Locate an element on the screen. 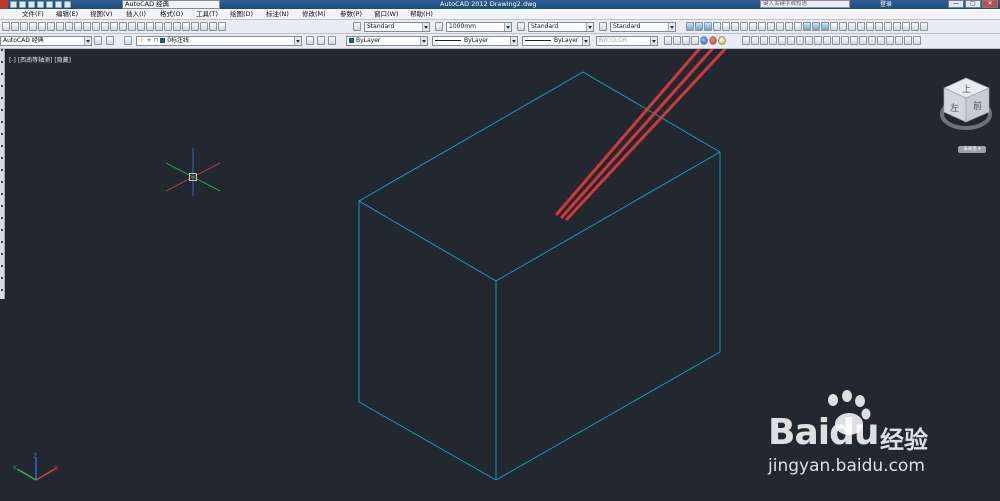 The image size is (1000, 501). back-view-icon is located at coordinates (762, 26).